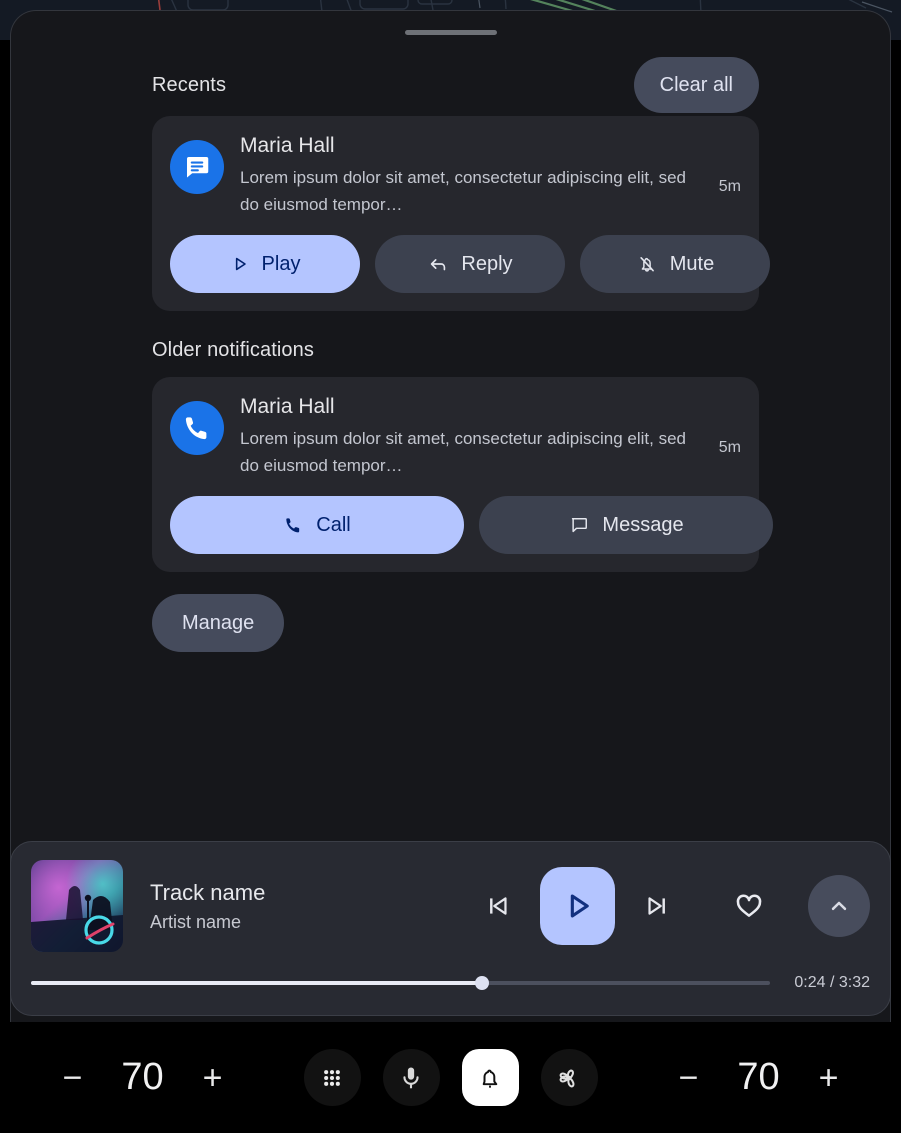  What do you see at coordinates (689, 1078) in the screenshot?
I see `right-volume-minus-button: −` at bounding box center [689, 1078].